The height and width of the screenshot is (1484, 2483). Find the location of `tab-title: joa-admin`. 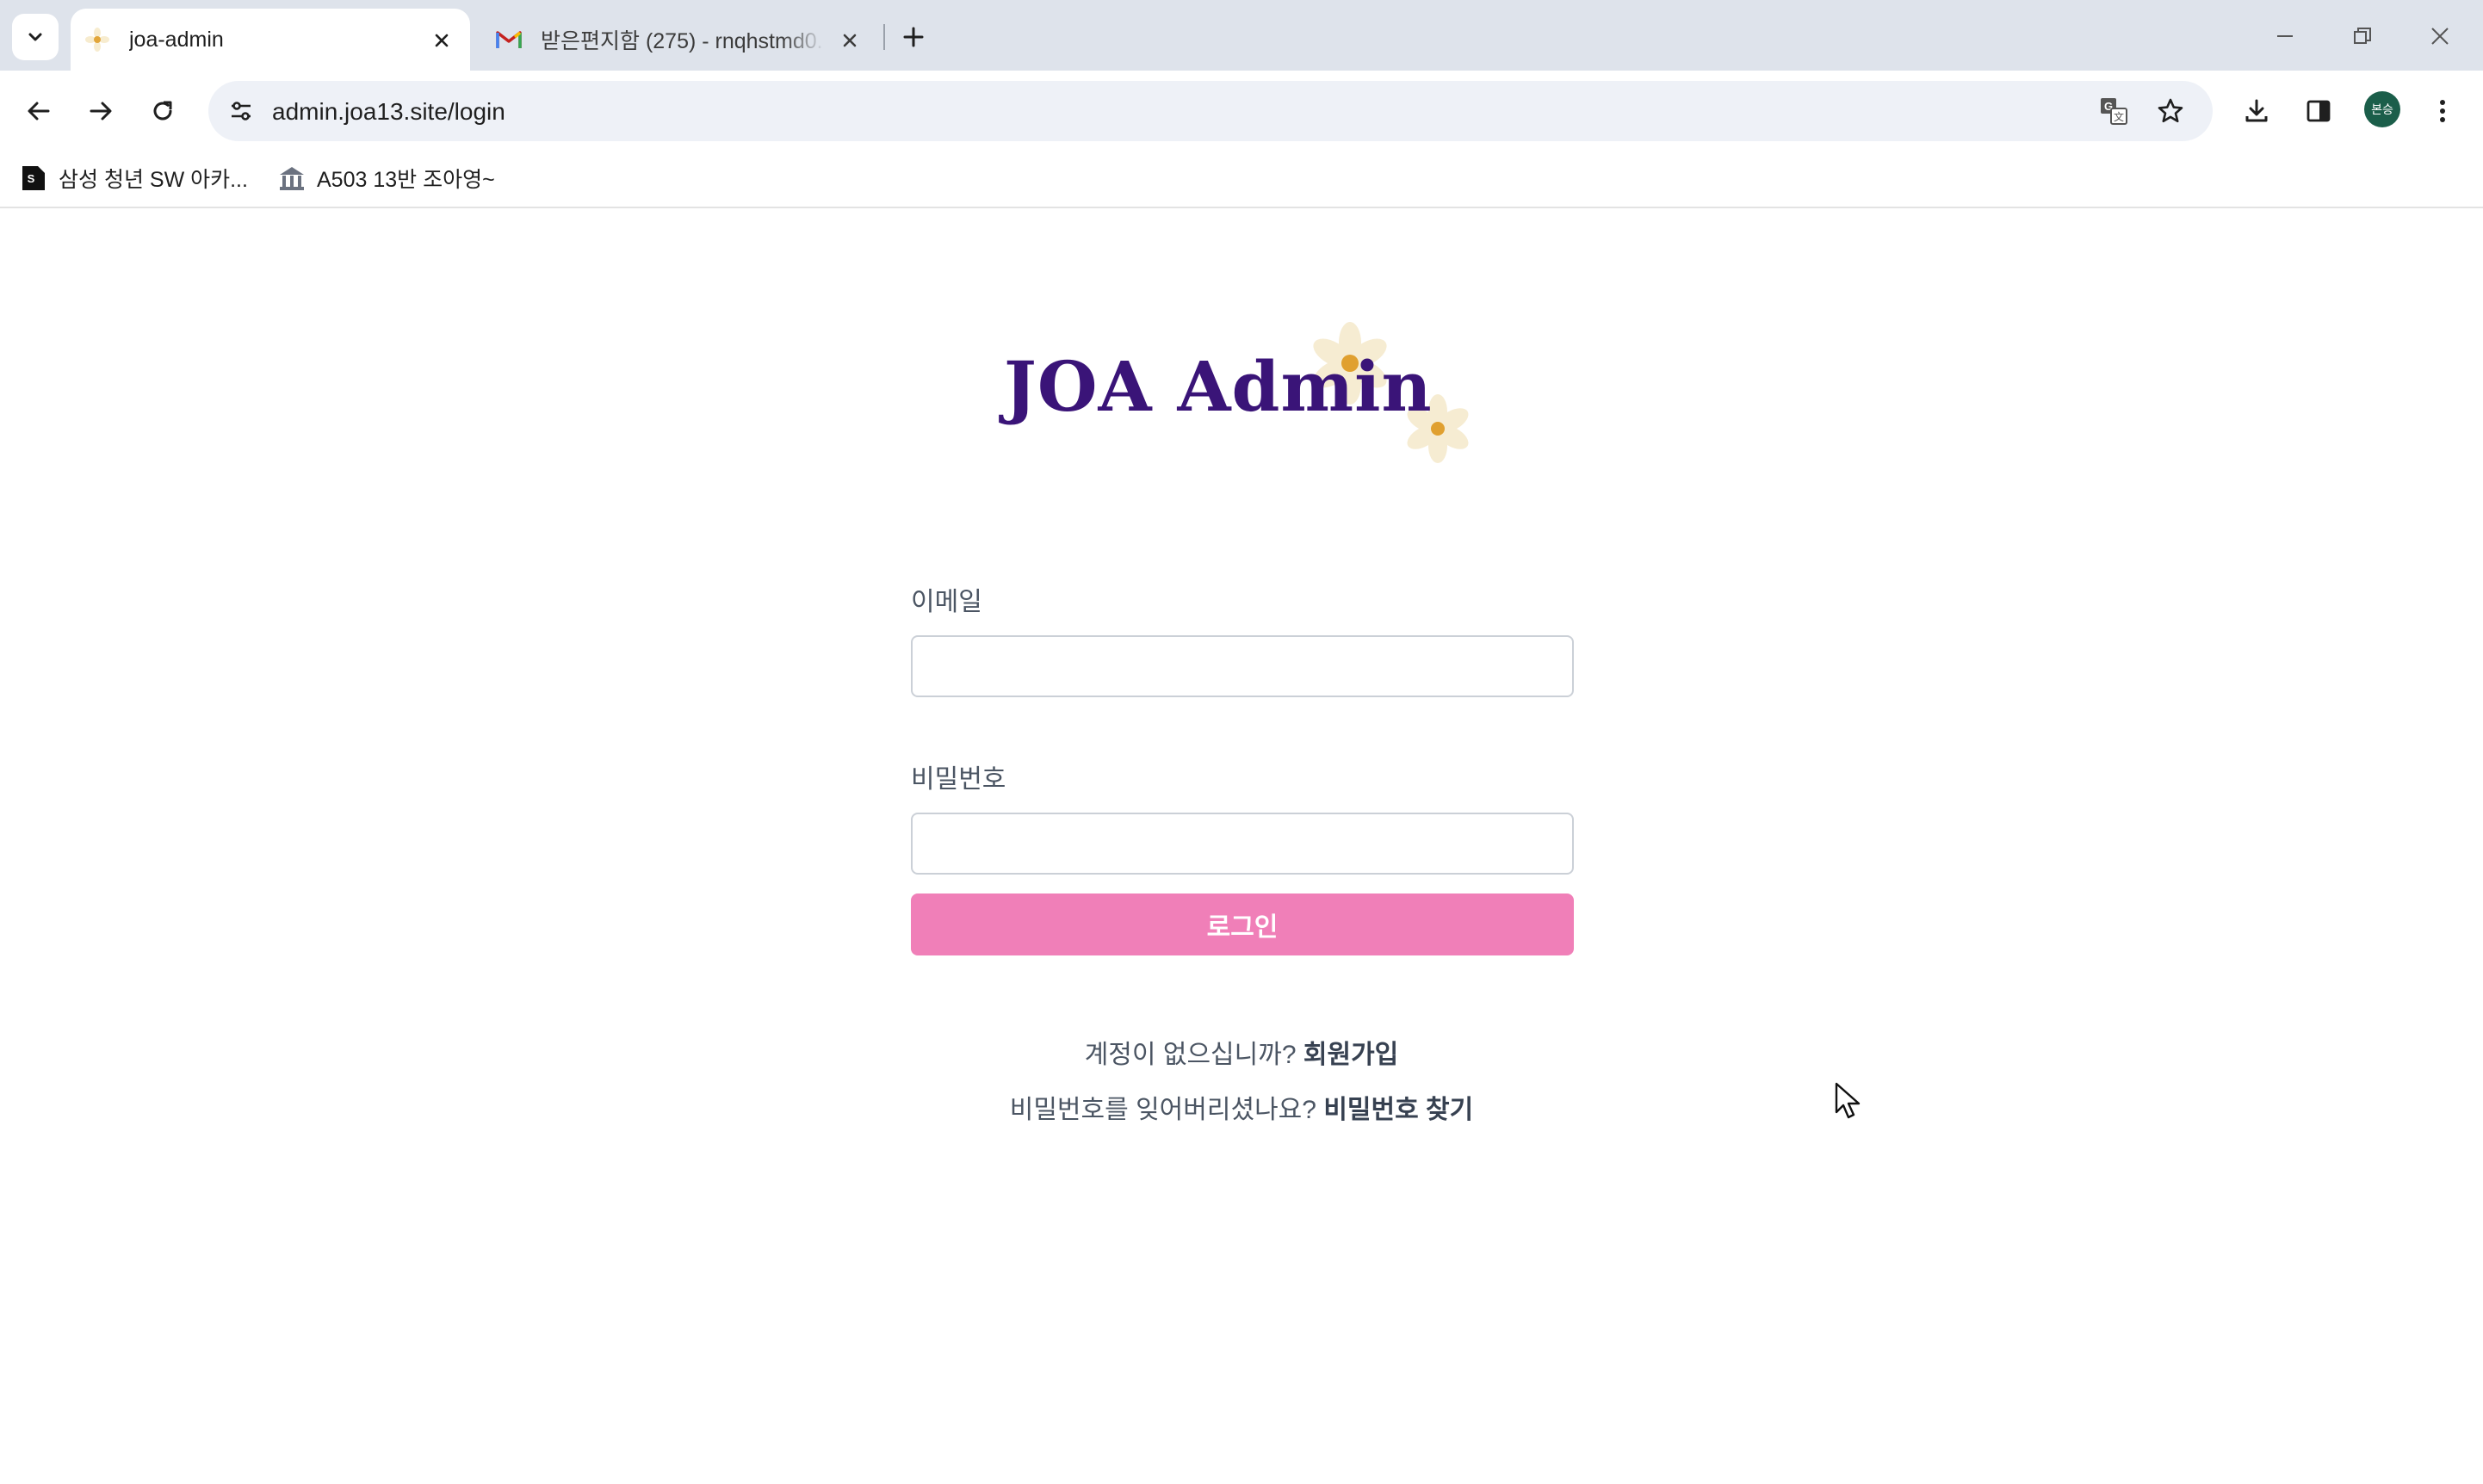

tab-title: joa-admin is located at coordinates (176, 39).